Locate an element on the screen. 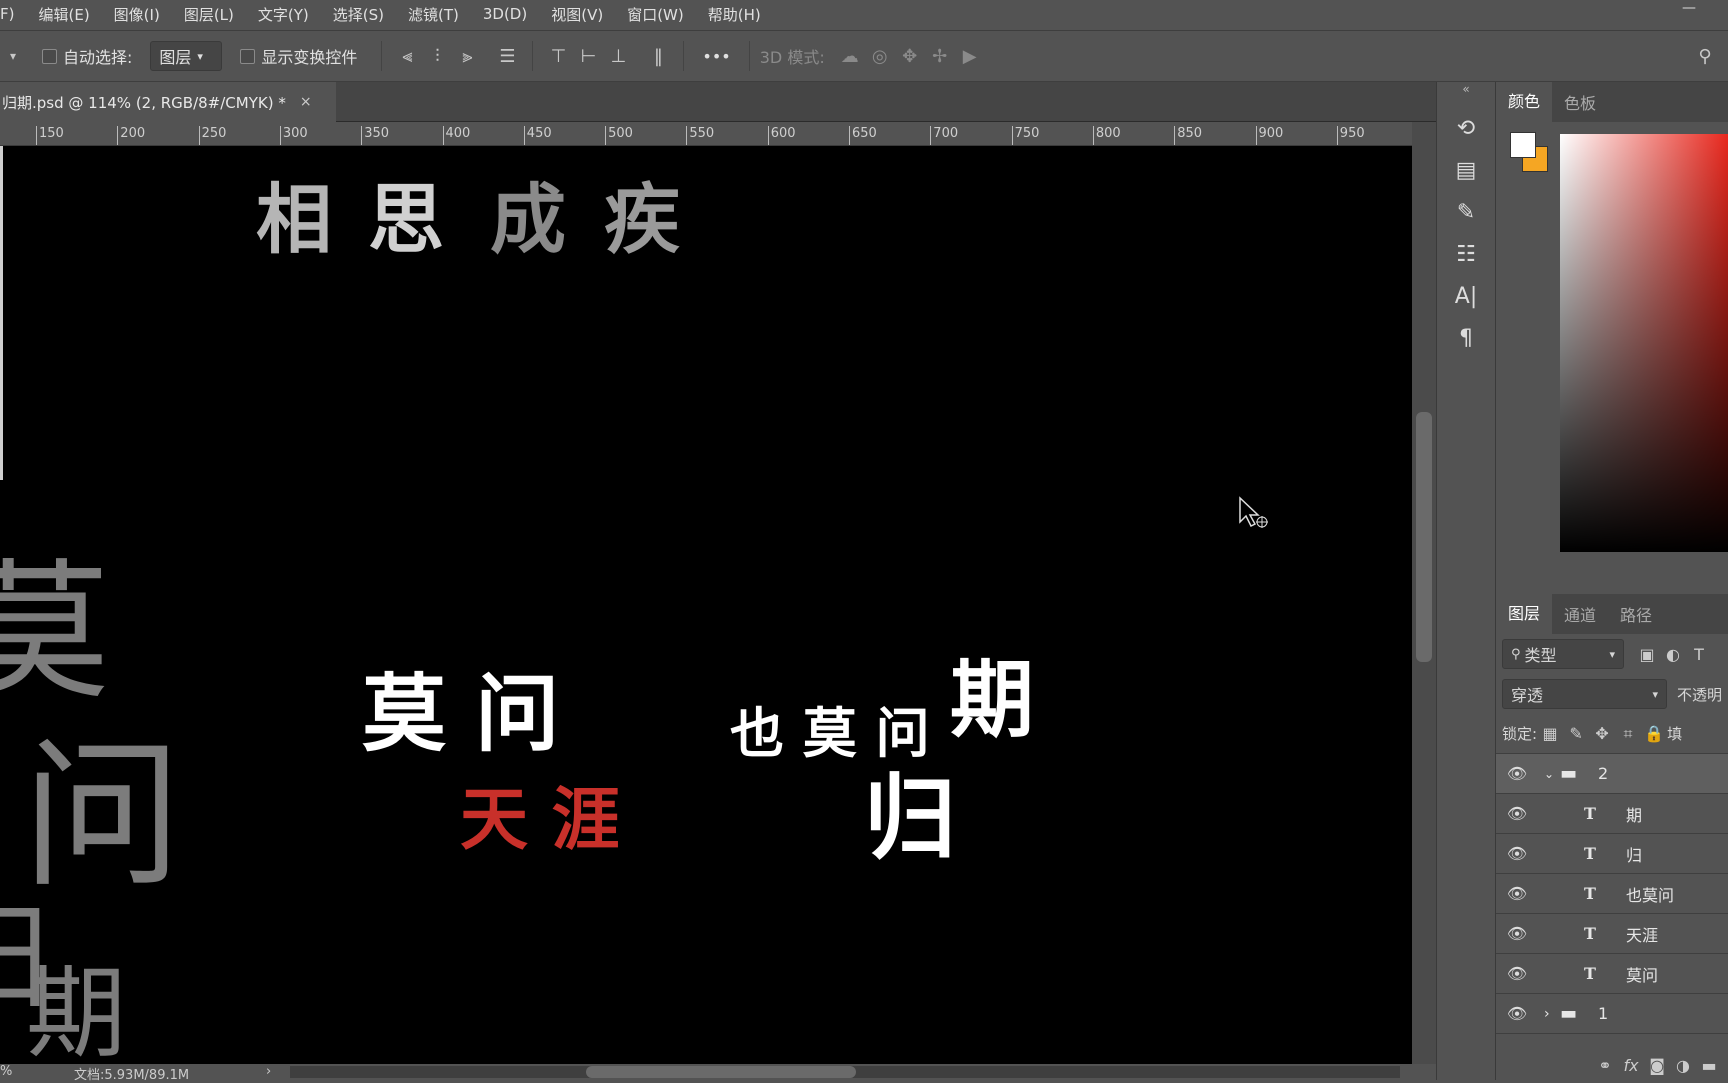  layer-filter-dropdown: ⚲ 类型 ▾ is located at coordinates (1563, 654).